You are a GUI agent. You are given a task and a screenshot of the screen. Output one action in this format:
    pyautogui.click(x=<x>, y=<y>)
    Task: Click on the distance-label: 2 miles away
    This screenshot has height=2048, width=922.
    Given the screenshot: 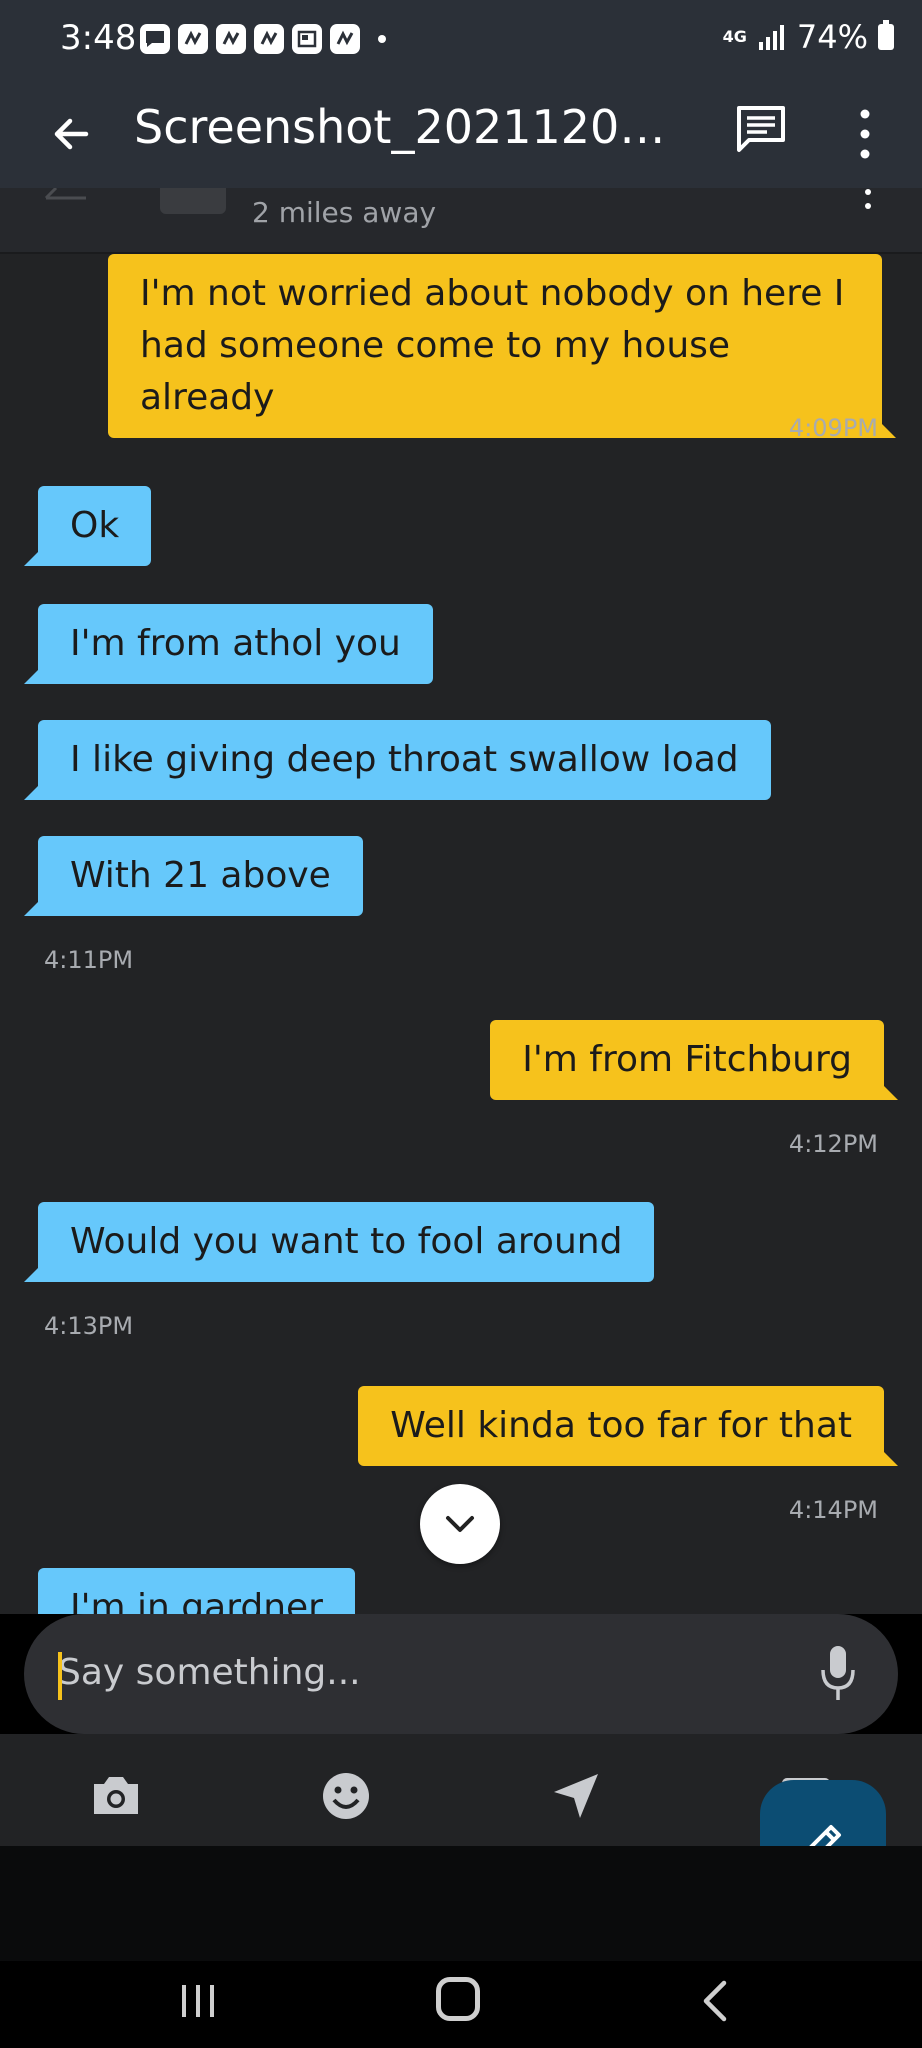 What is the action you would take?
    pyautogui.click(x=344, y=212)
    